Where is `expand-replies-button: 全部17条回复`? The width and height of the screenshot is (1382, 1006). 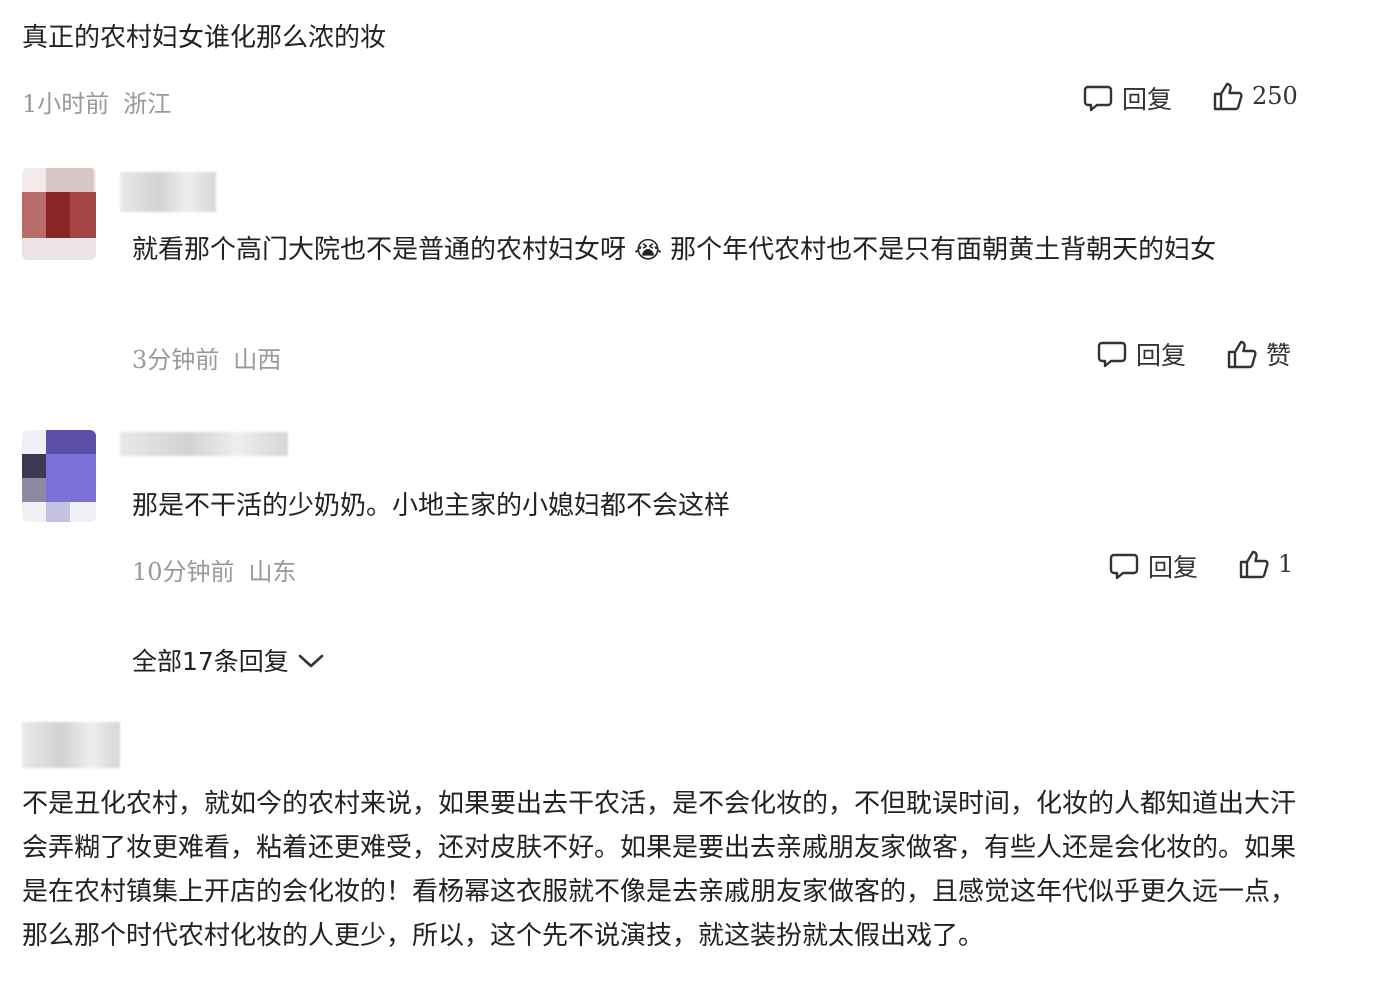 expand-replies-button: 全部17条回复 is located at coordinates (228, 660).